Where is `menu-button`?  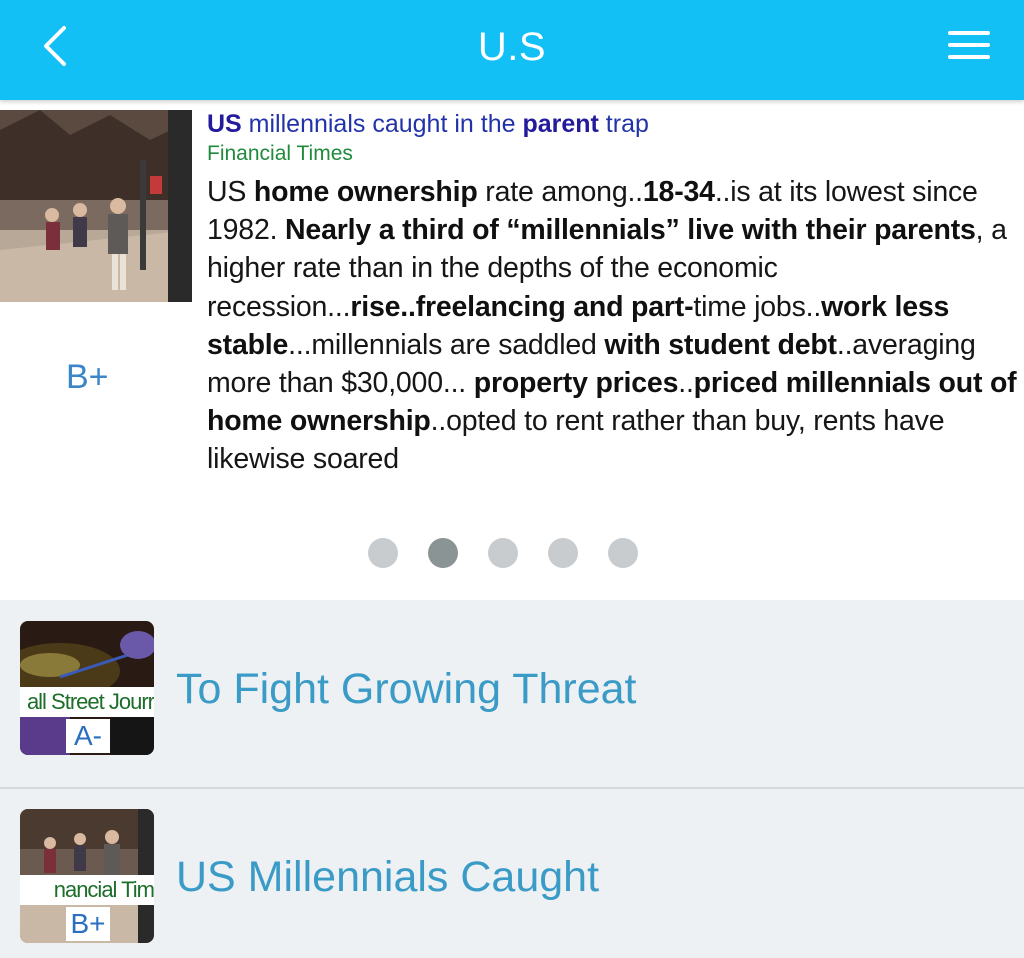 menu-button is located at coordinates (970, 46).